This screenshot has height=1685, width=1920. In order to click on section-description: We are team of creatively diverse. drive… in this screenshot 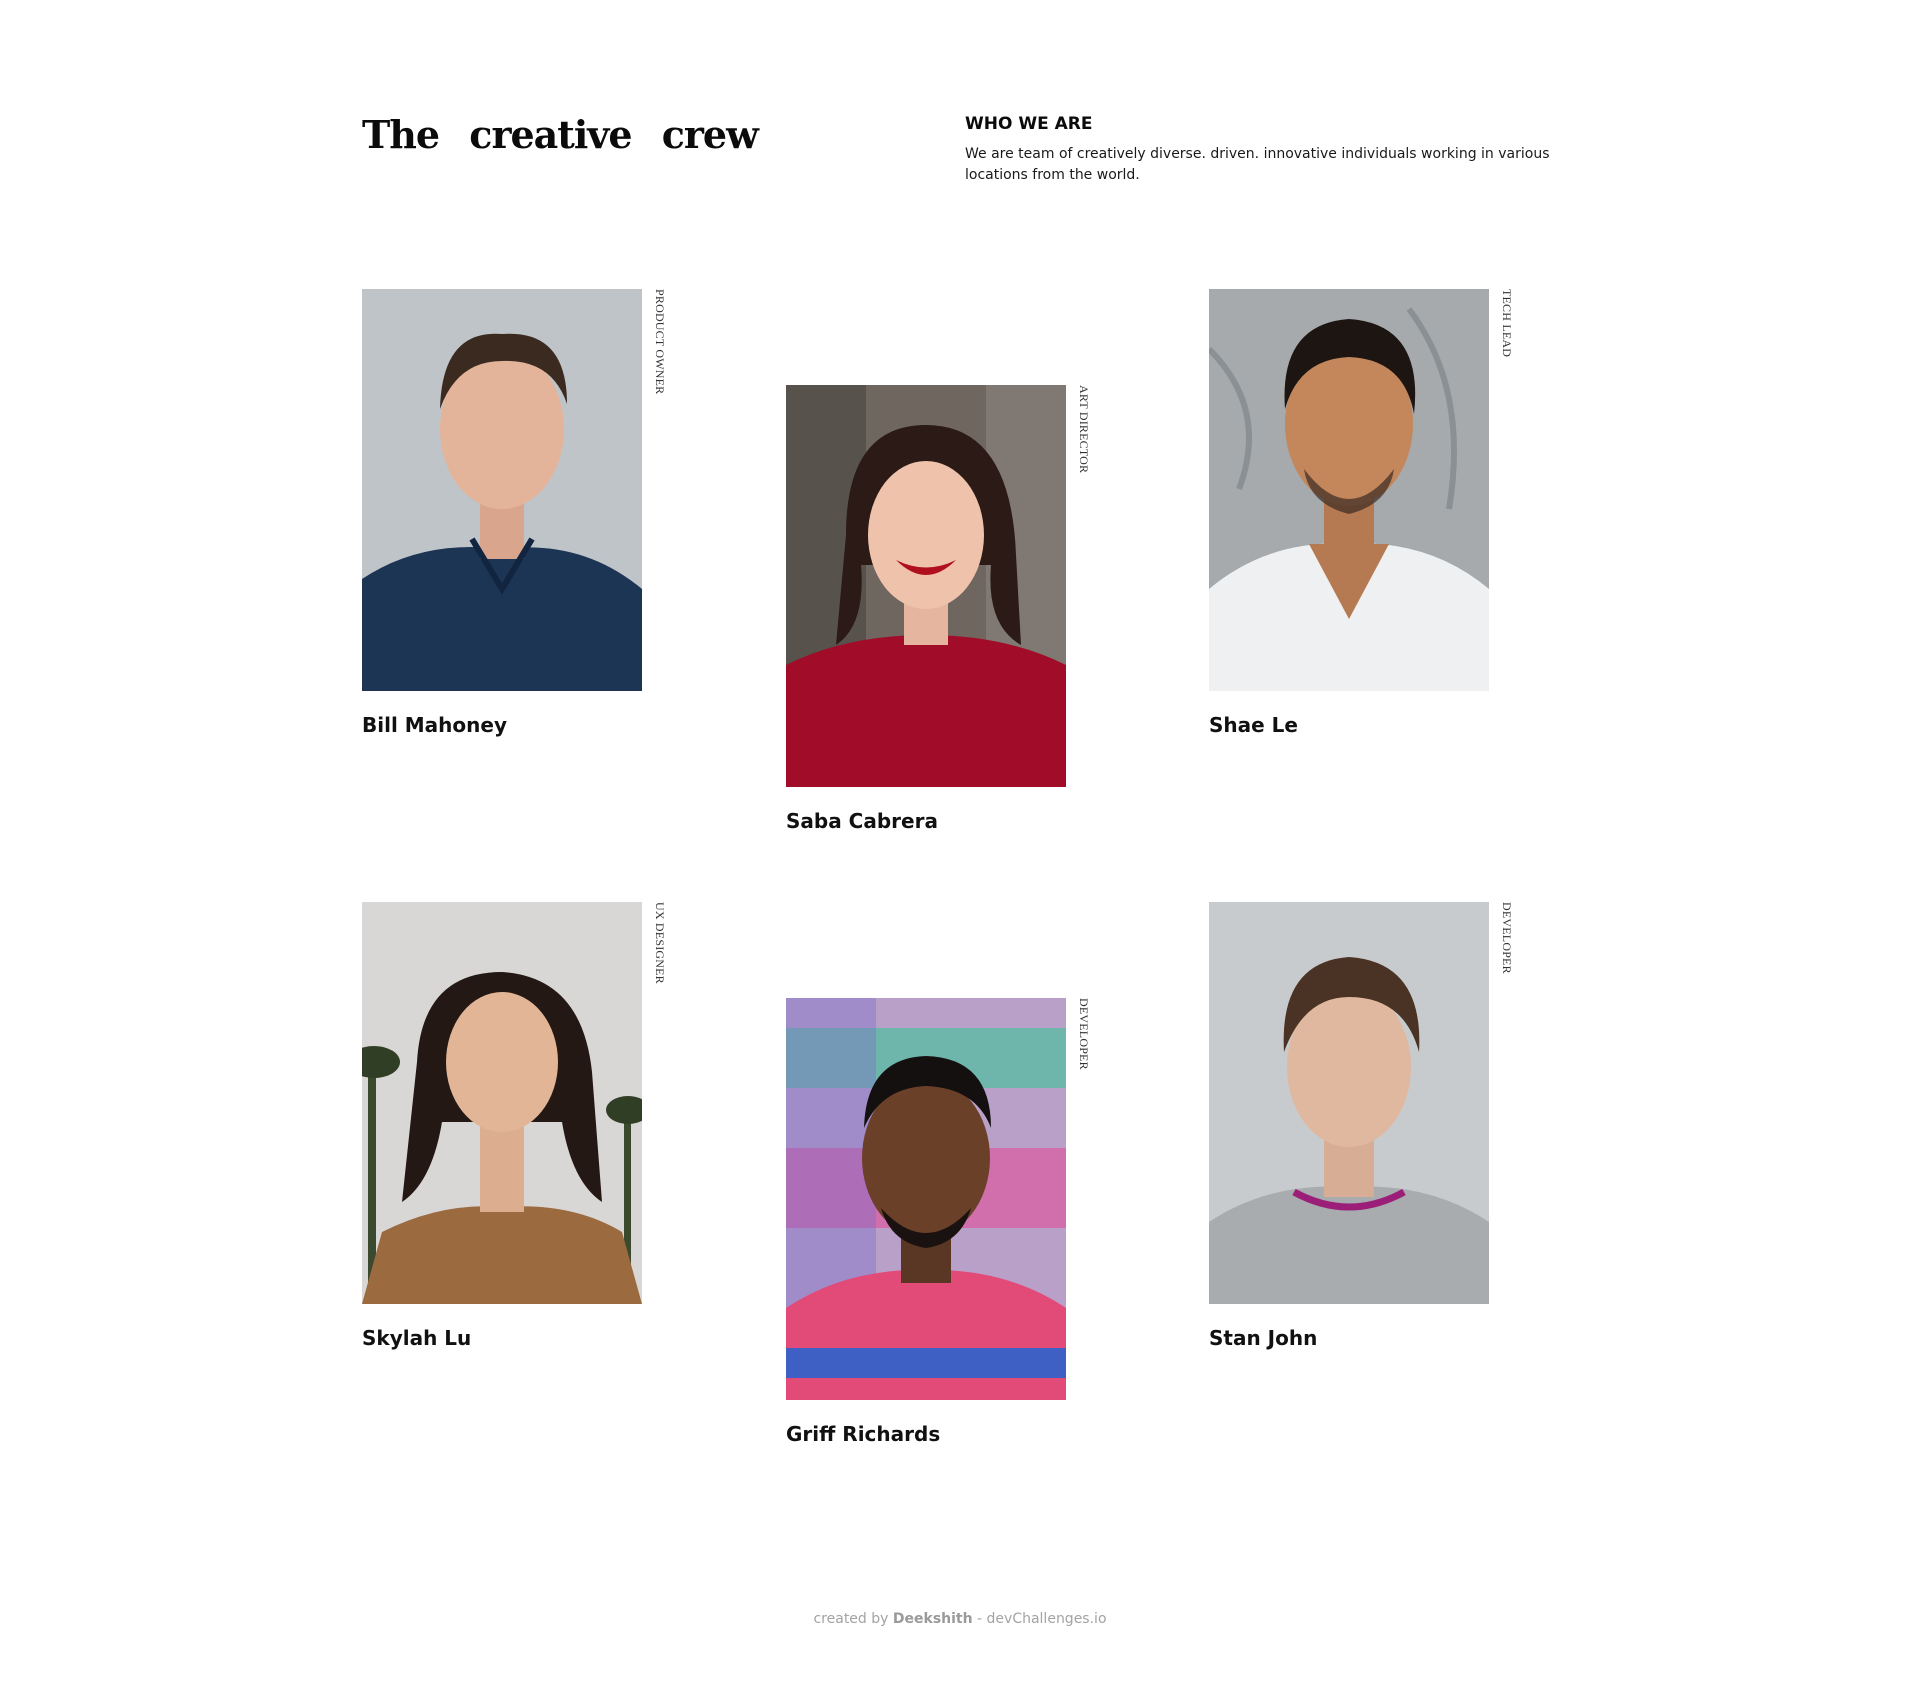, I will do `click(1257, 164)`.